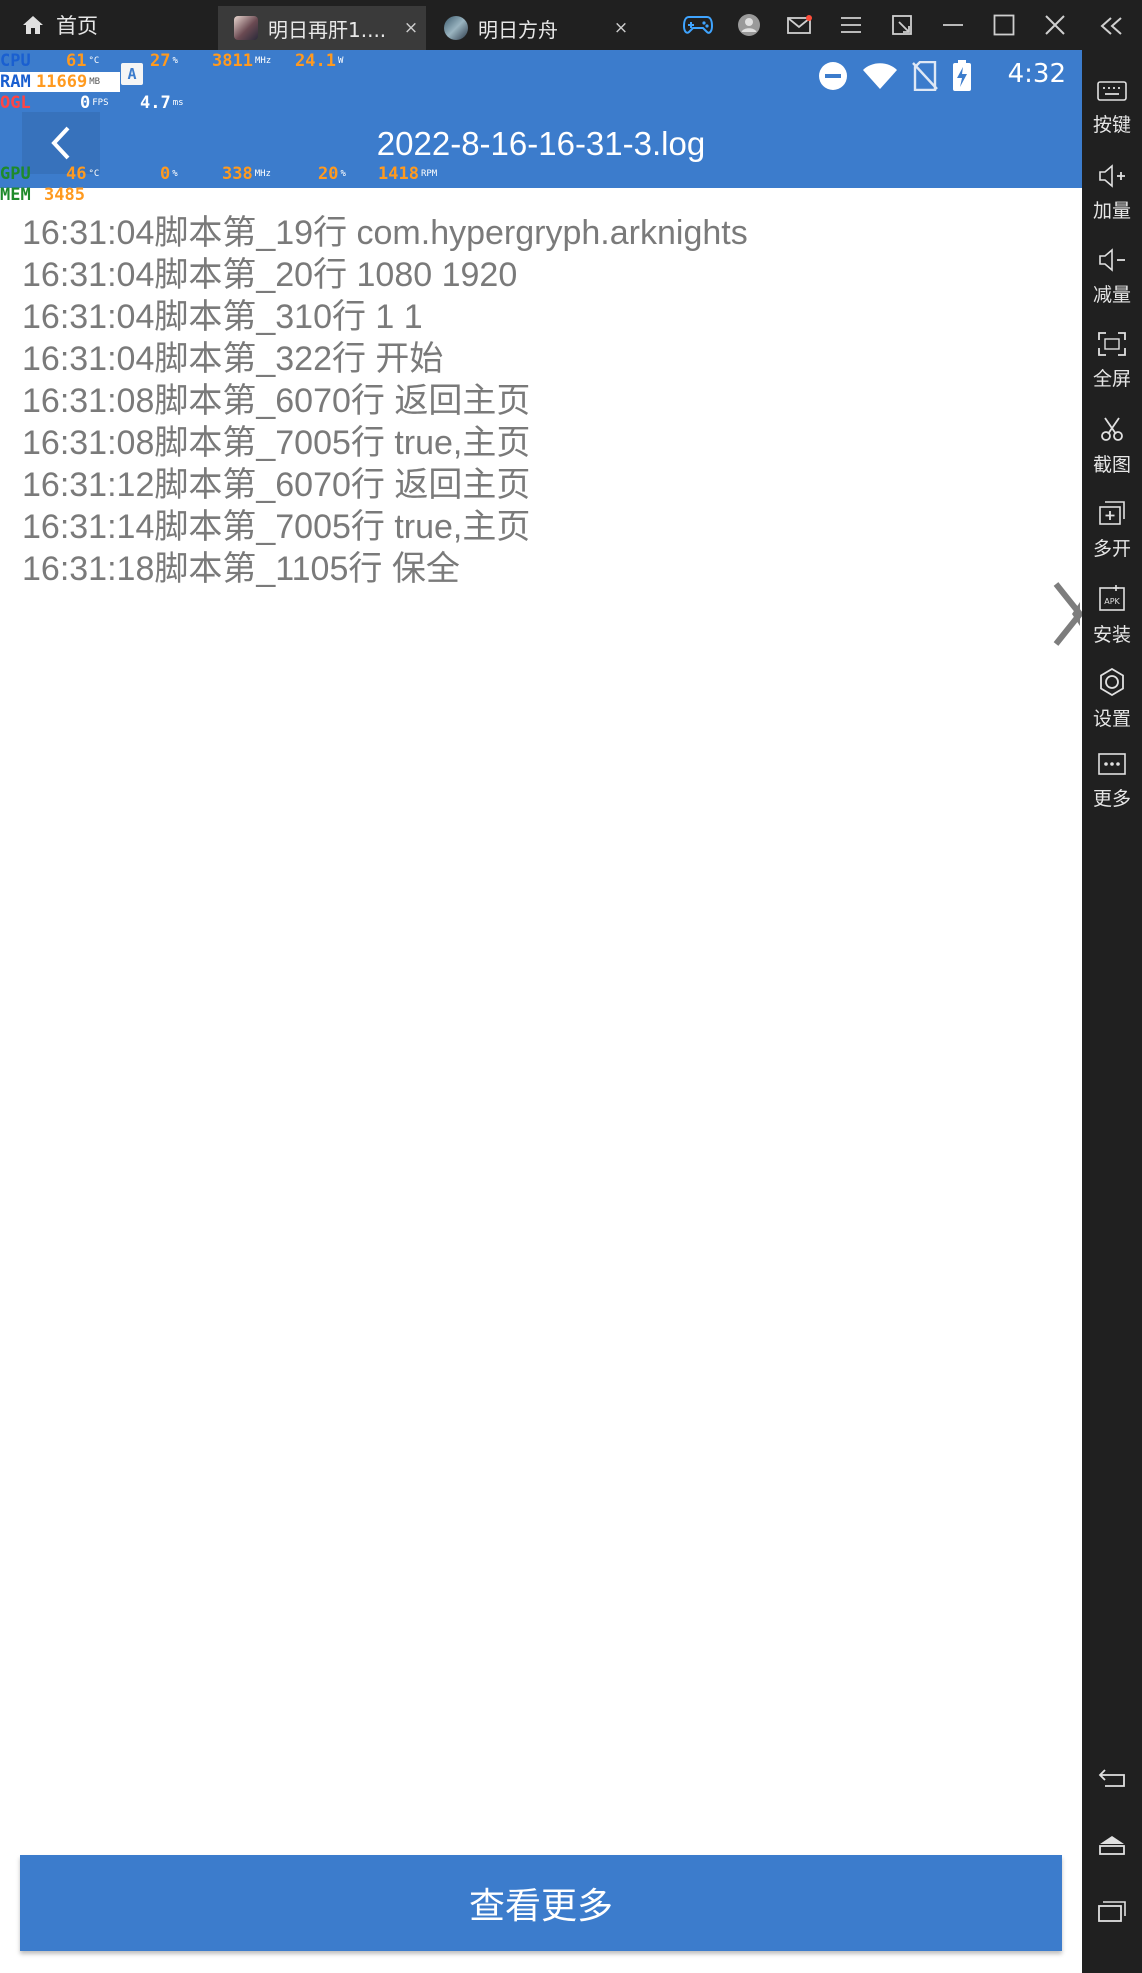 This screenshot has width=1142, height=1973. I want to click on perf-row-cpu: CPU 61 °C 27% 3811 MHz 24.1 W, so click(180, 61).